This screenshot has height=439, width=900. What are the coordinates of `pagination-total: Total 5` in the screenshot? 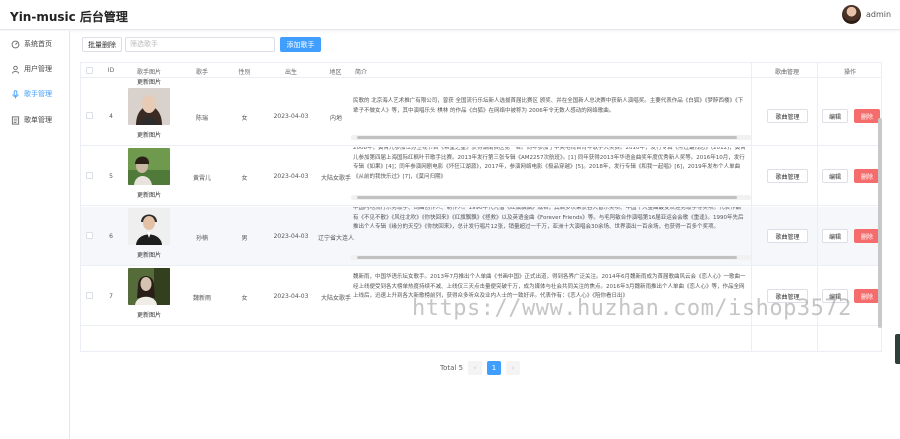 It's located at (452, 368).